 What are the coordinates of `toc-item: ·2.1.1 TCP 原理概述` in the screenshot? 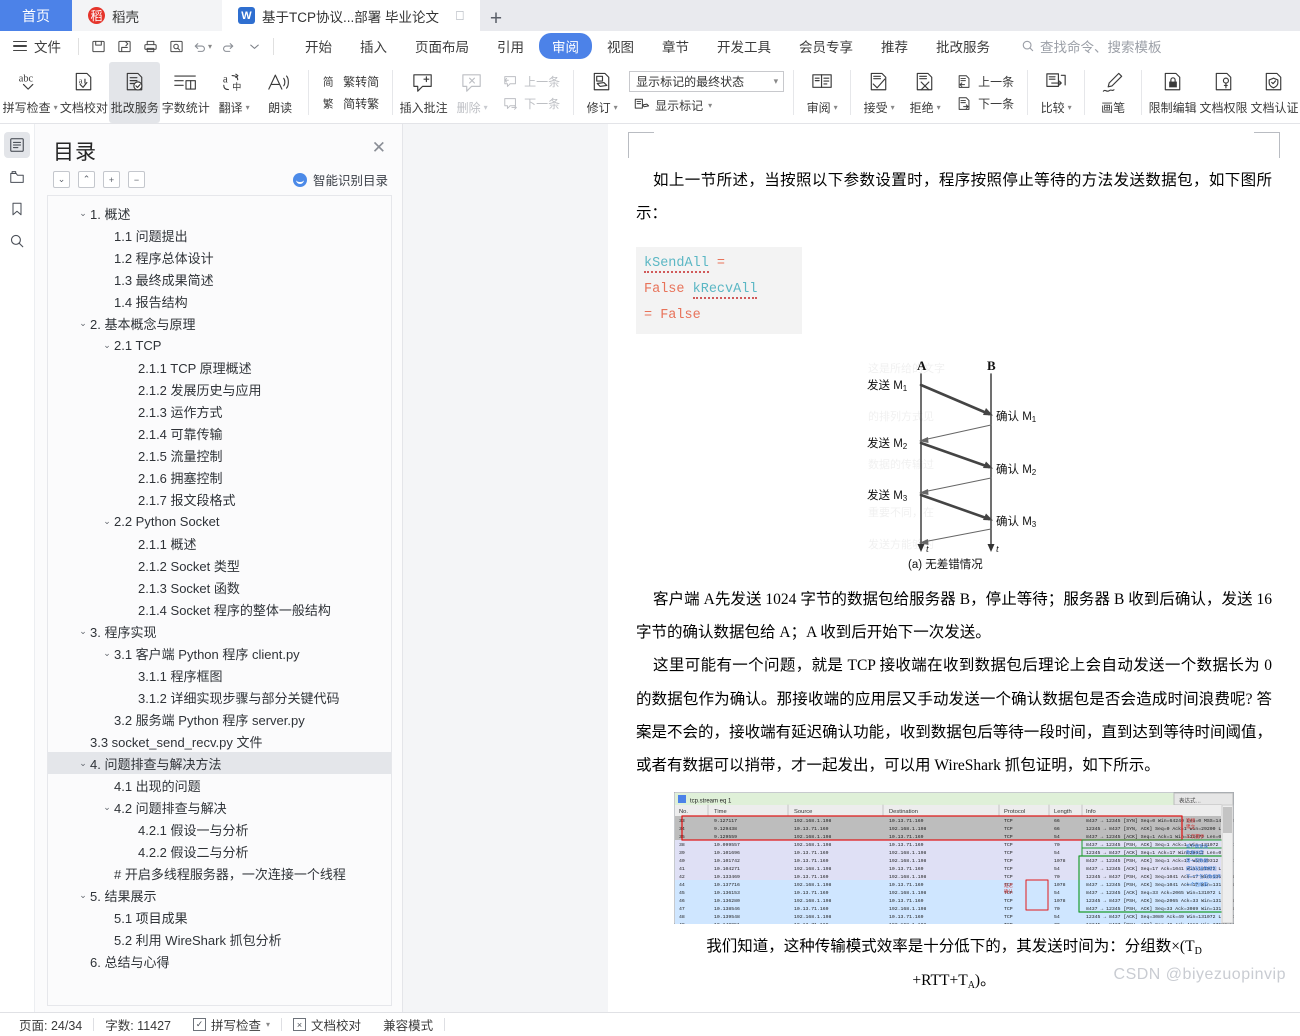 It's located at (219, 367).